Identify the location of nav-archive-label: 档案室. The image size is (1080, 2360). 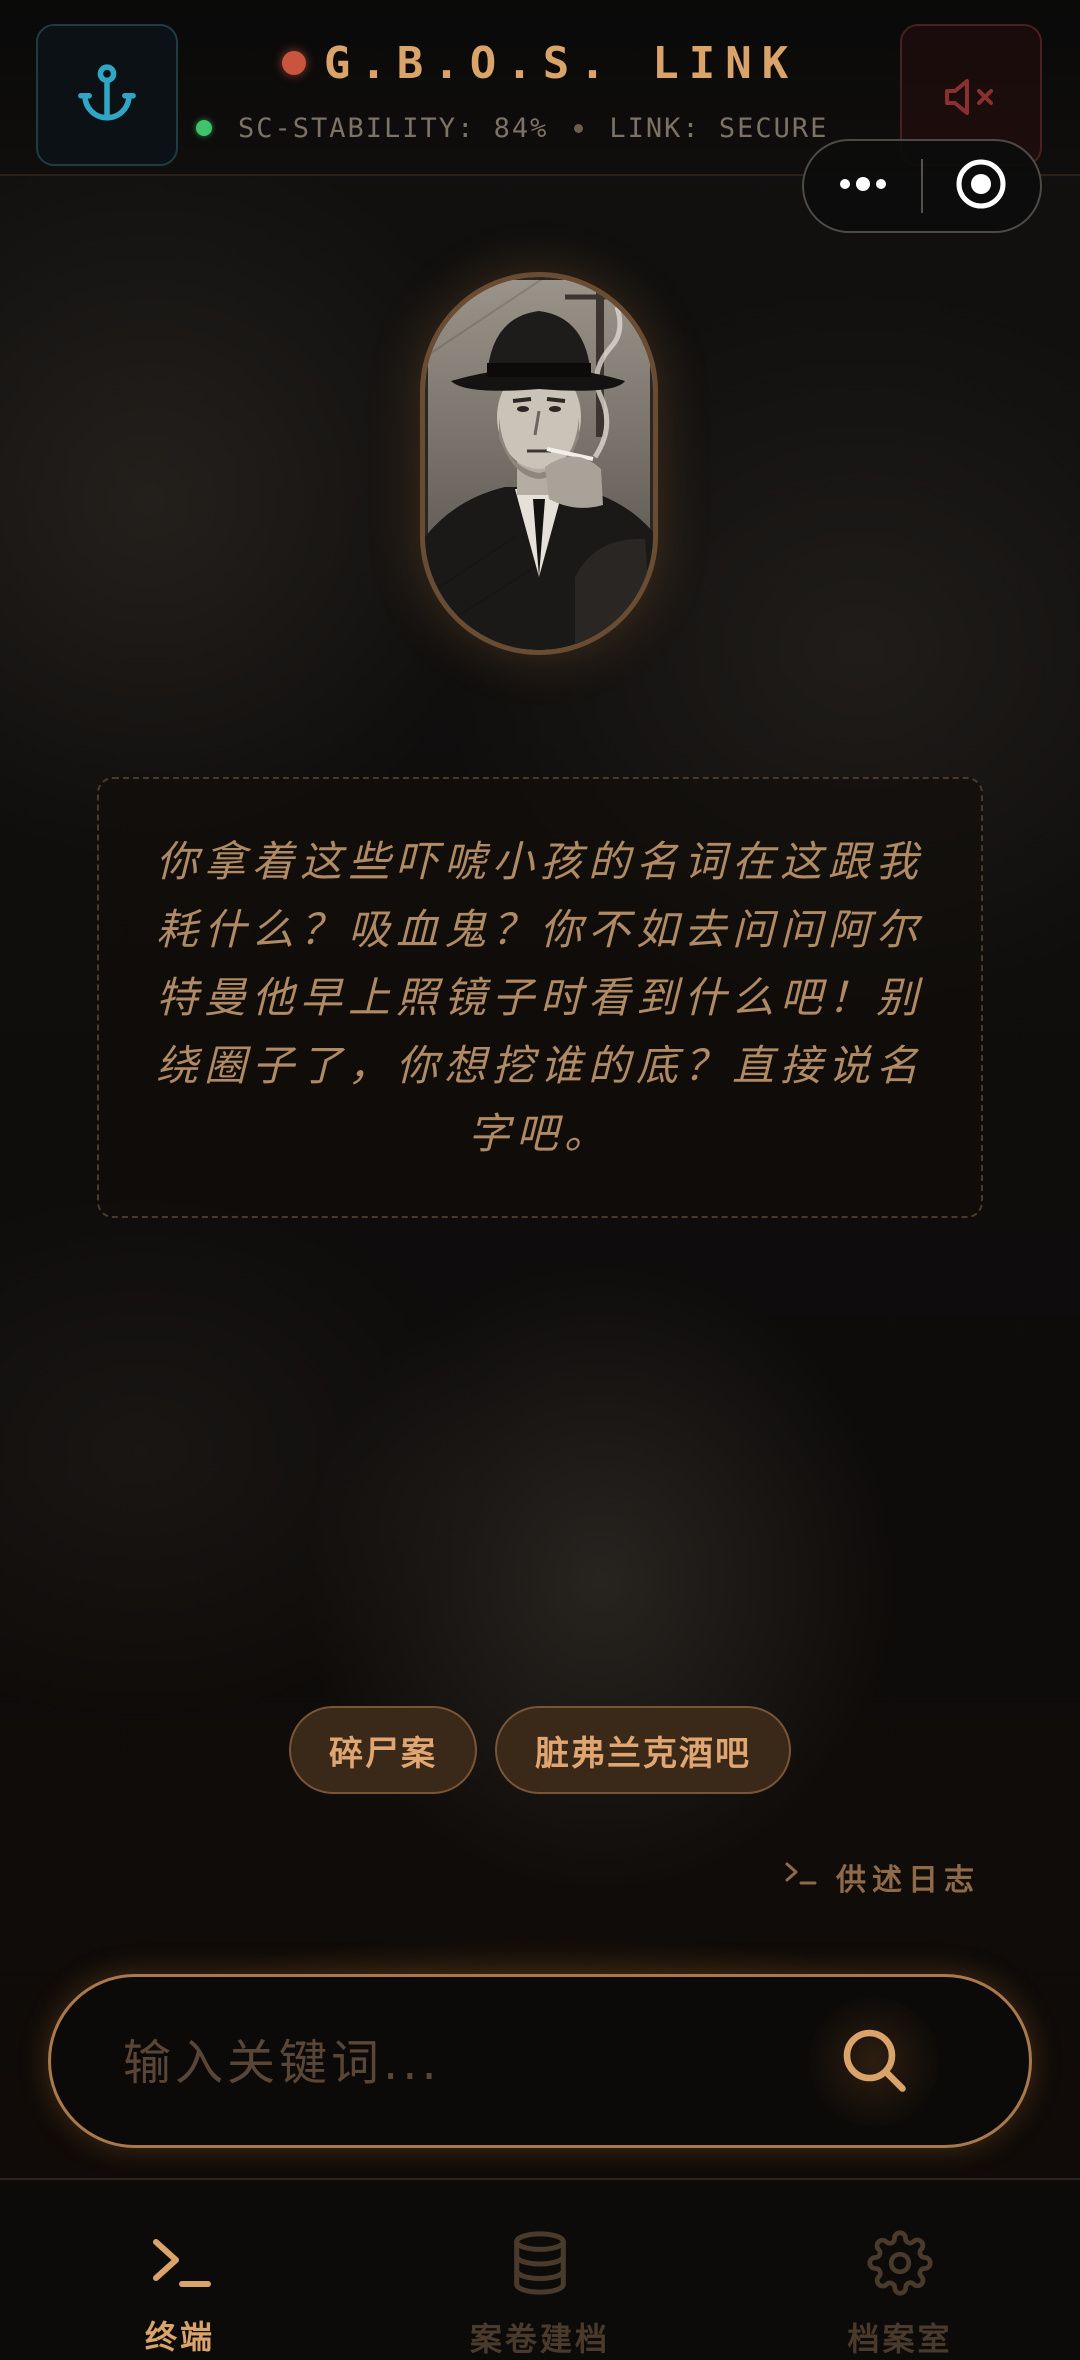
(900, 2339).